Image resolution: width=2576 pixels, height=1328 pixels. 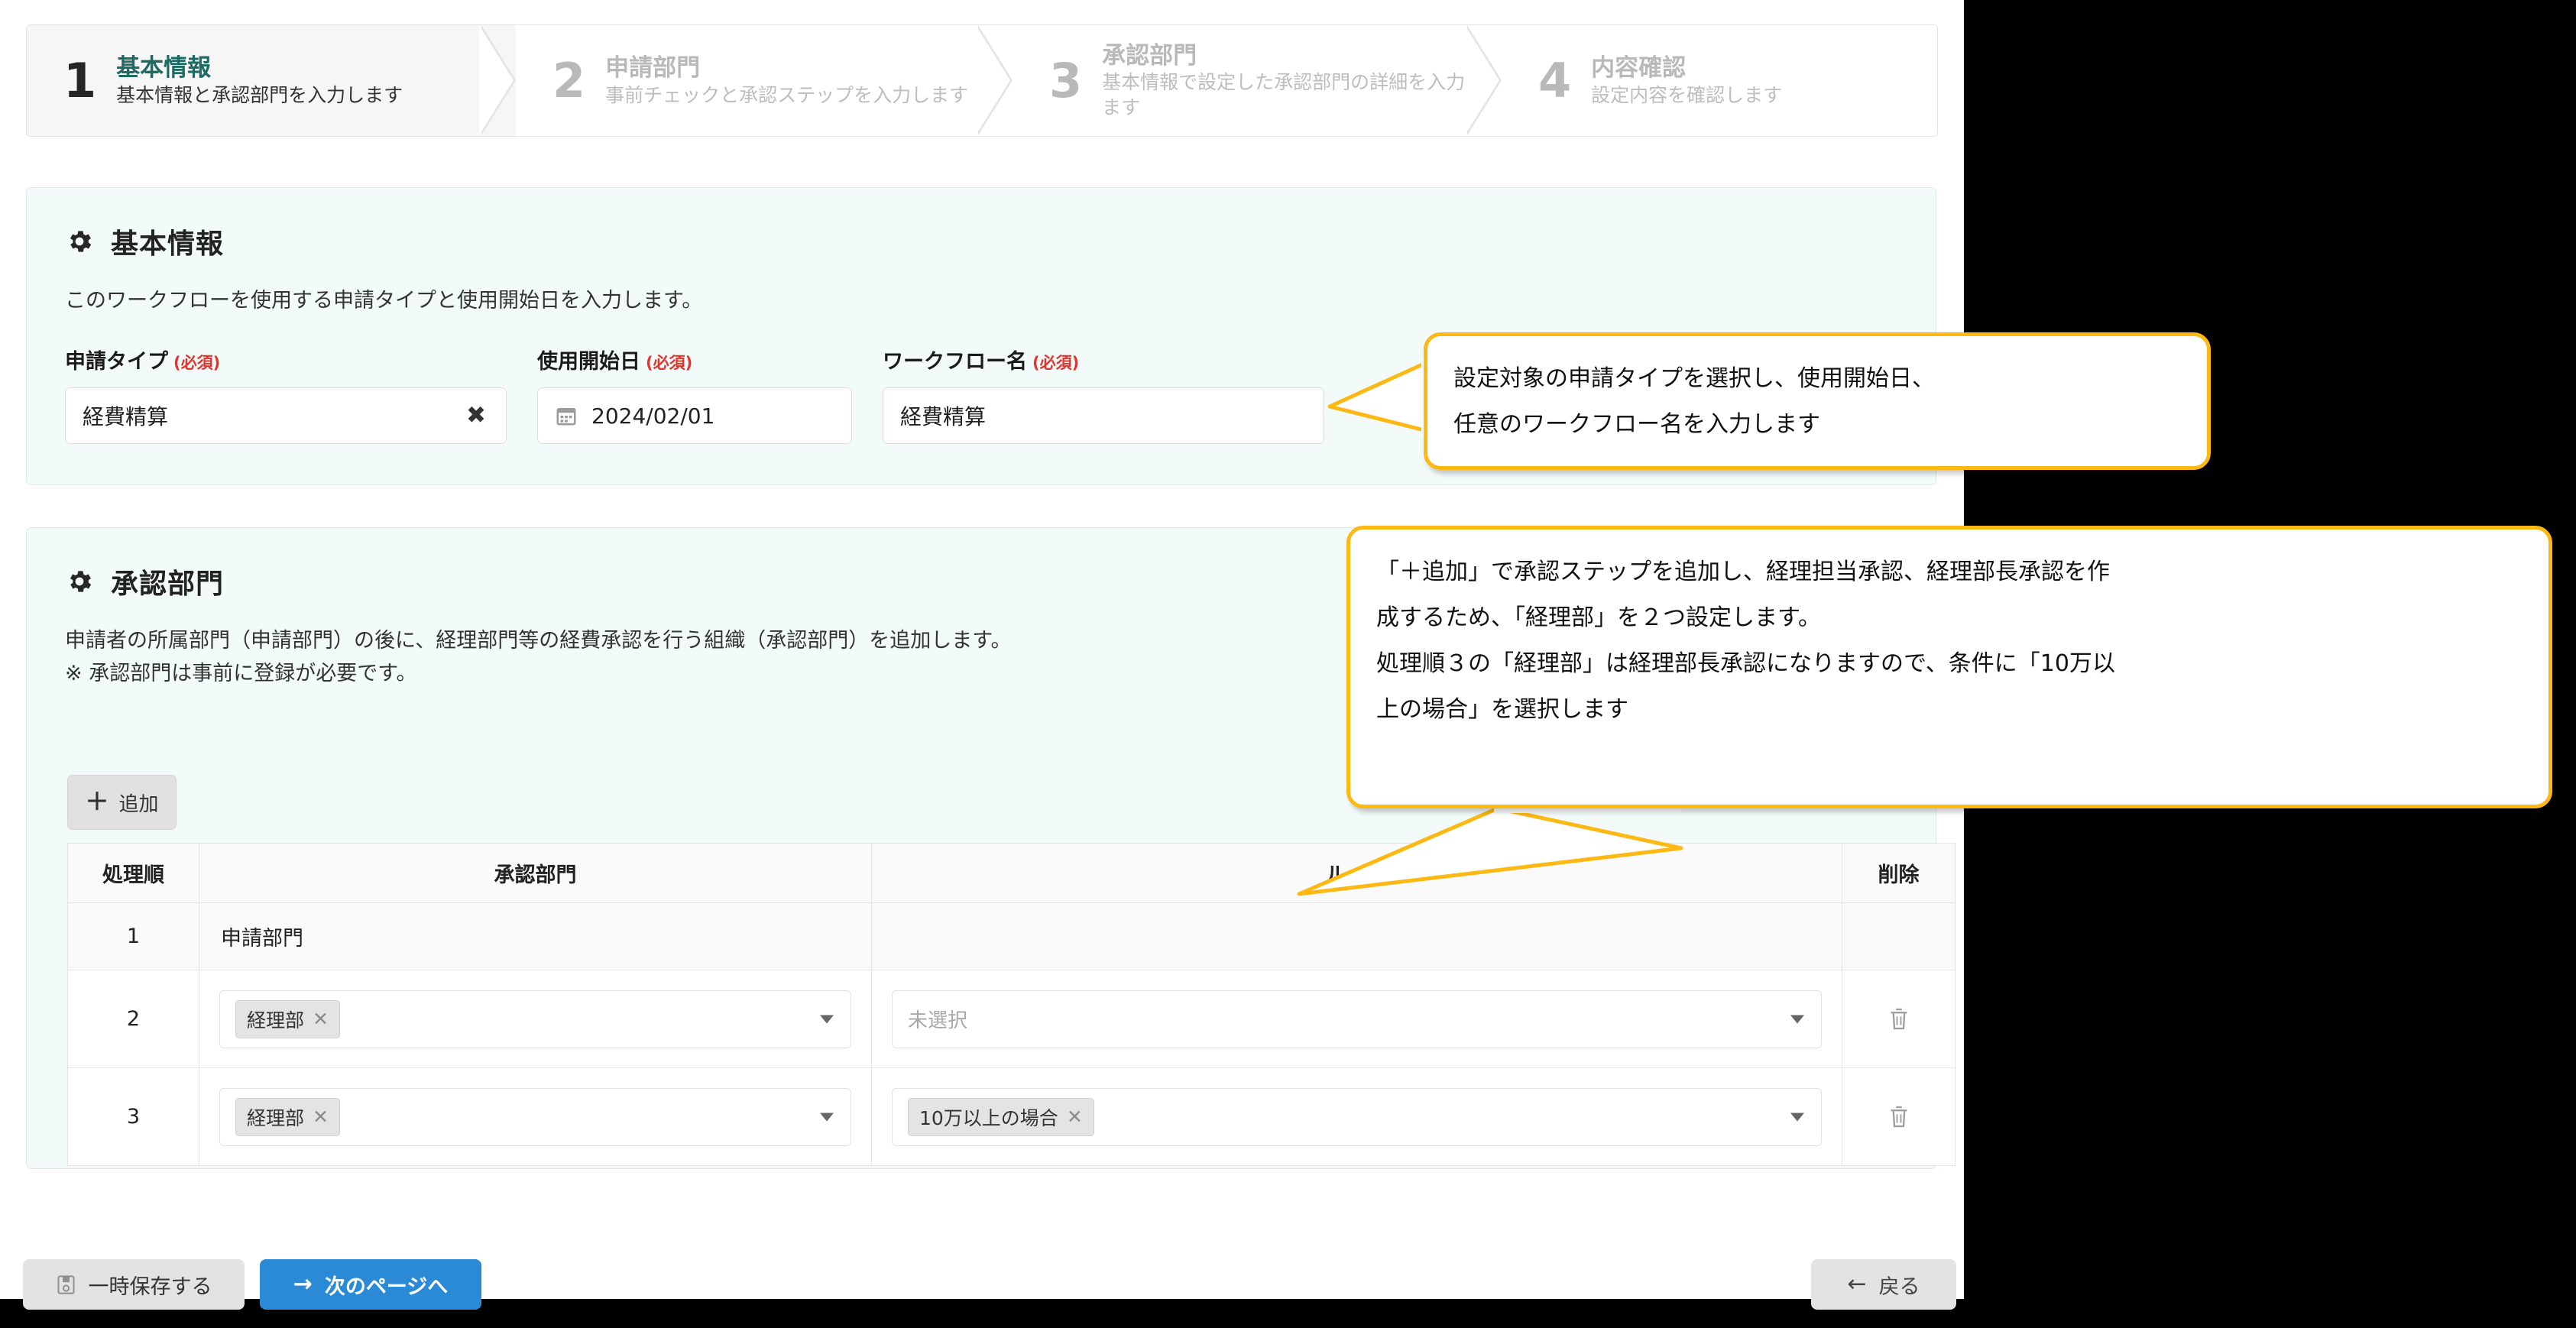 I want to click on start-date-value: 2024/02/01, so click(x=653, y=416).